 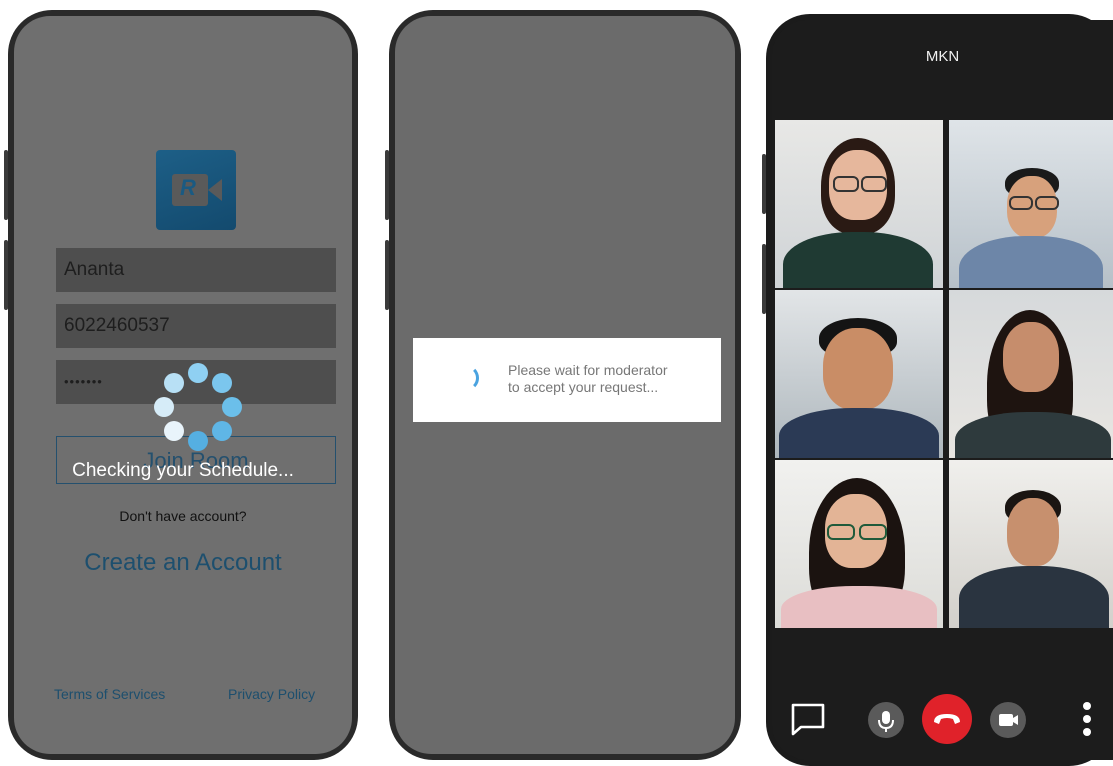 I want to click on logo-letter: R, so click(x=188, y=187).